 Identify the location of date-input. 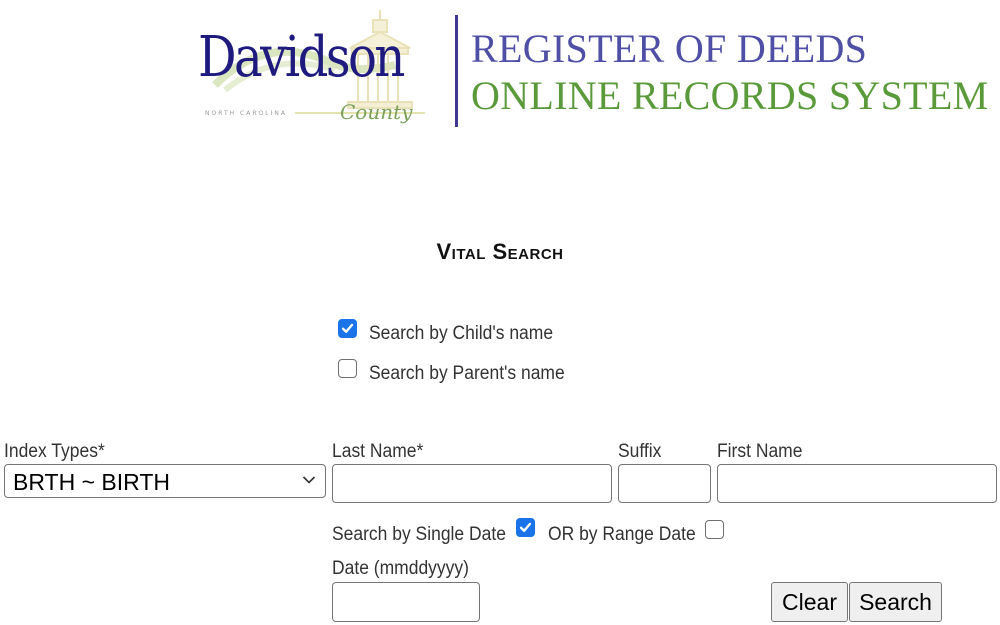
(406, 602).